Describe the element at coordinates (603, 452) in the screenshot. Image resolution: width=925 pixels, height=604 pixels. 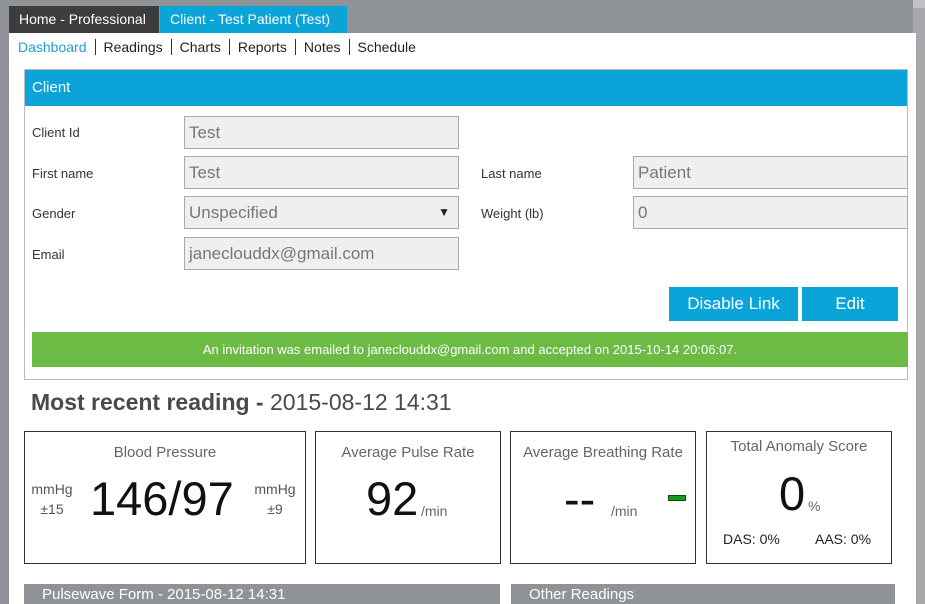
I see `breathing-rate-title: Average Breathing Rate` at that location.